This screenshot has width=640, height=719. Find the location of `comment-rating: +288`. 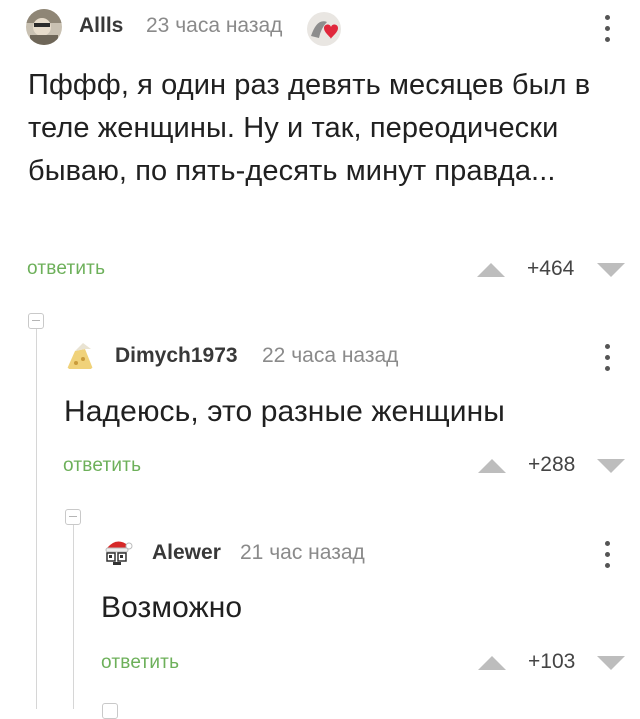

comment-rating: +288 is located at coordinates (552, 464).